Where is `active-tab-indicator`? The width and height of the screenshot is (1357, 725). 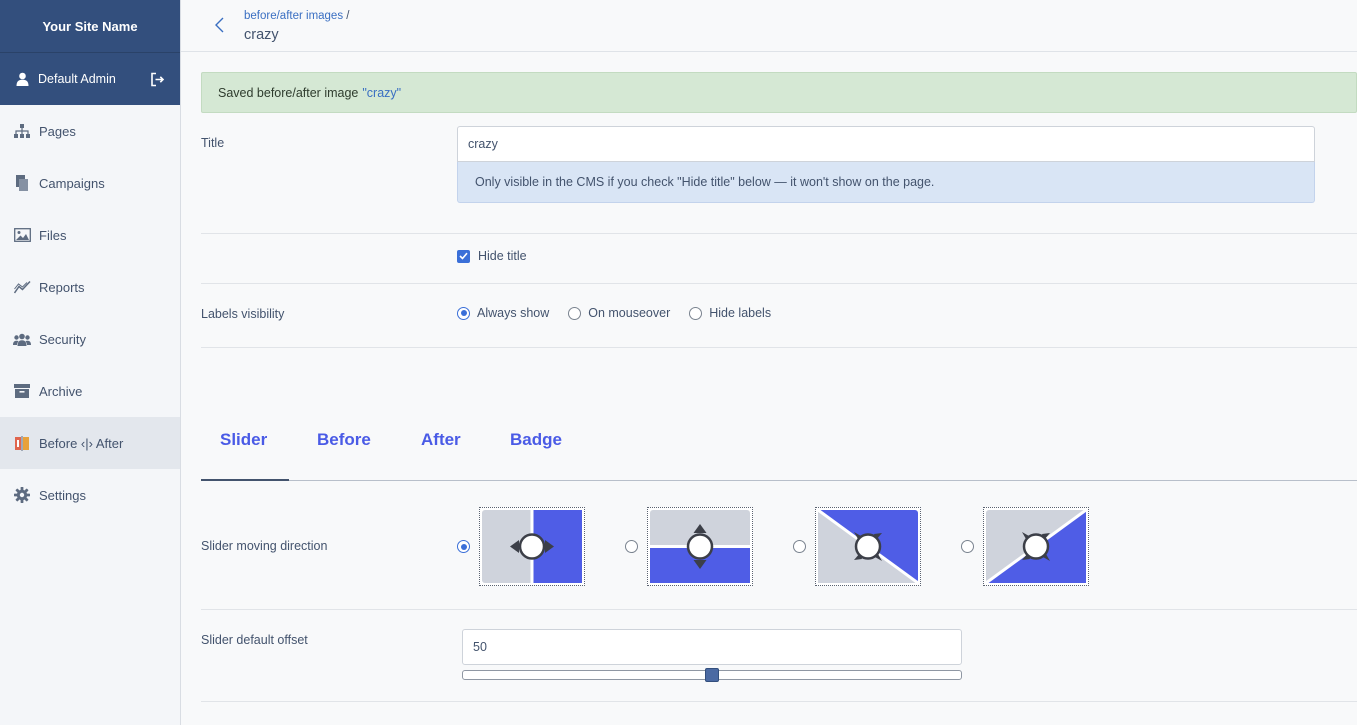 active-tab-indicator is located at coordinates (245, 480).